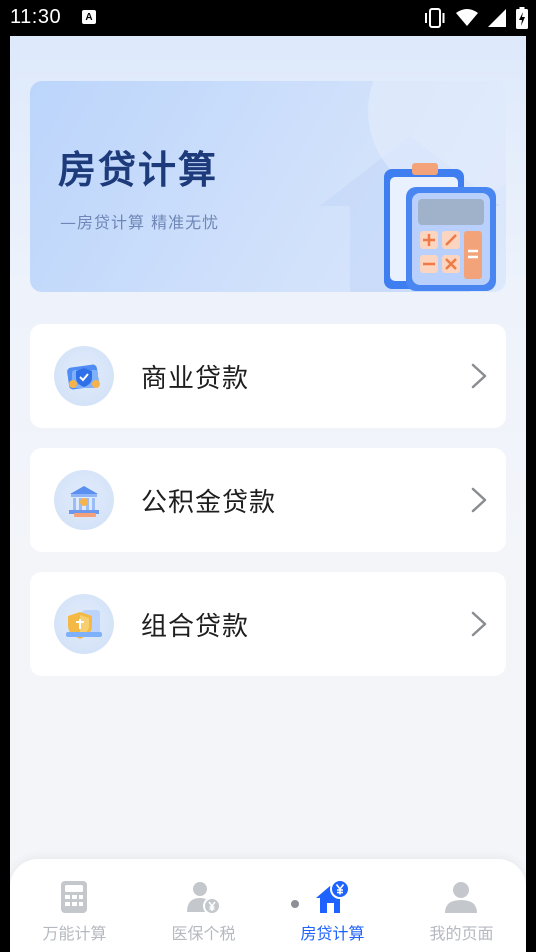  I want to click on loan-option-housing-fund: 公积金贷款, so click(268, 500).